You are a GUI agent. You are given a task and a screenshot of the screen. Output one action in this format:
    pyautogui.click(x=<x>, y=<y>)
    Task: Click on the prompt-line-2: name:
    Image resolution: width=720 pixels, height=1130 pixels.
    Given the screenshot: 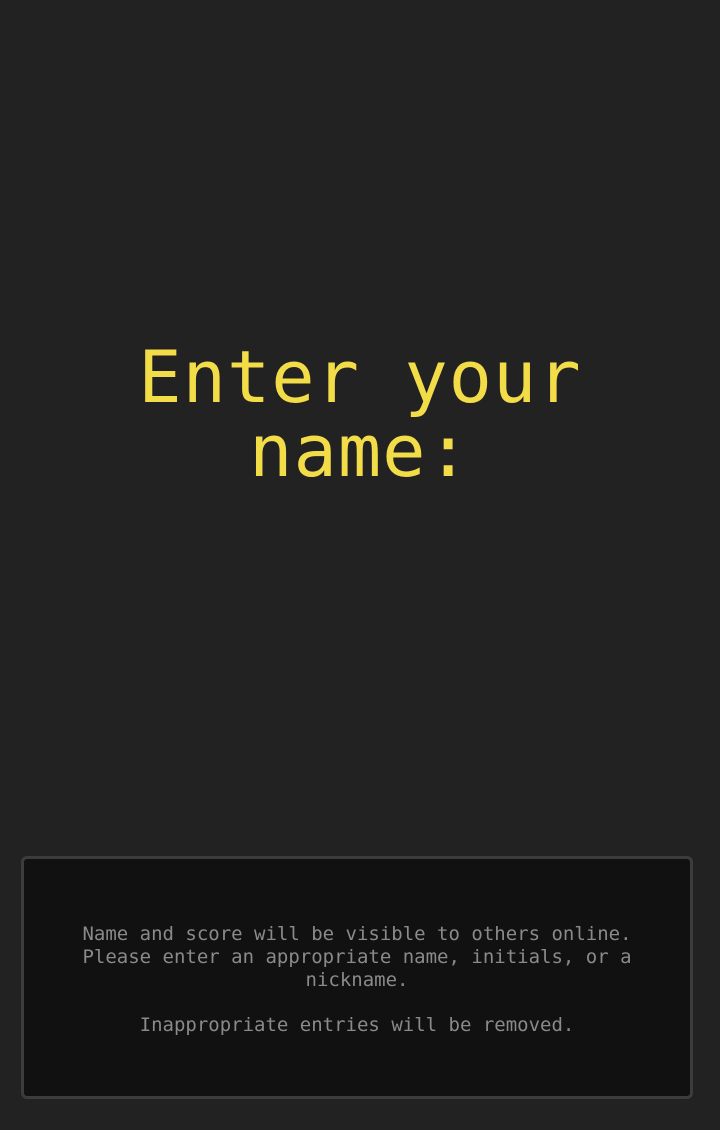 What is the action you would take?
    pyautogui.click(x=360, y=451)
    